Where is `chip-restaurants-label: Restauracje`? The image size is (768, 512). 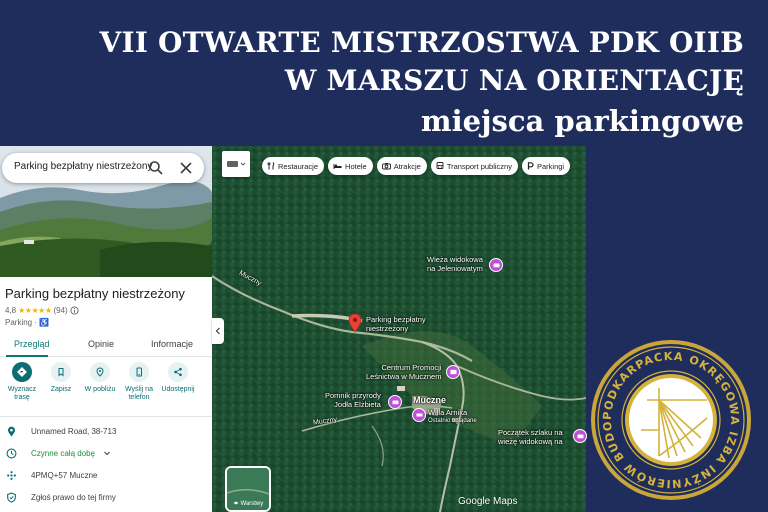
chip-restaurants-label: Restauracje is located at coordinates (298, 166).